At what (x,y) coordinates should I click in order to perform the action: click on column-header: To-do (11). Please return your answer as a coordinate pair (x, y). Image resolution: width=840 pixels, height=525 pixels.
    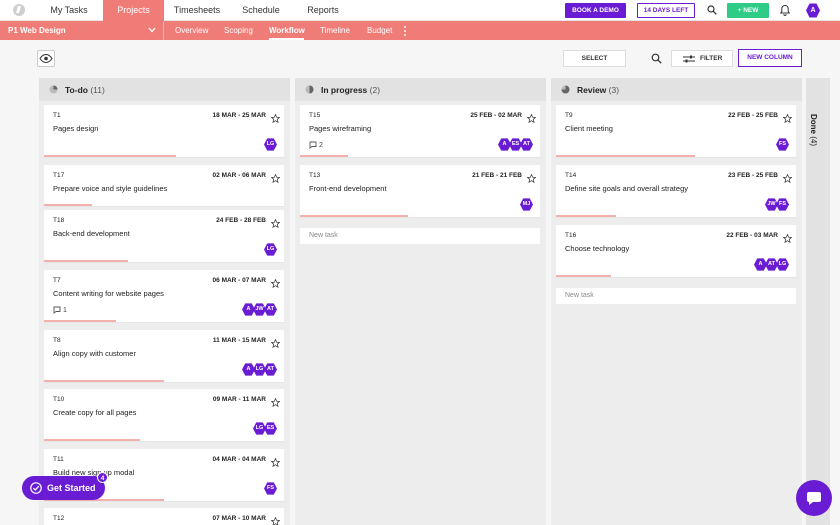
    Looking at the image, I should click on (164, 89).